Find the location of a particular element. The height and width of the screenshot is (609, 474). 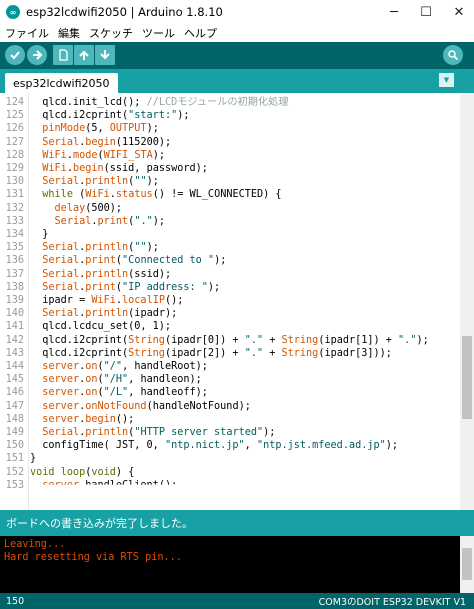

menu-file: ファイル is located at coordinates (27, 33).